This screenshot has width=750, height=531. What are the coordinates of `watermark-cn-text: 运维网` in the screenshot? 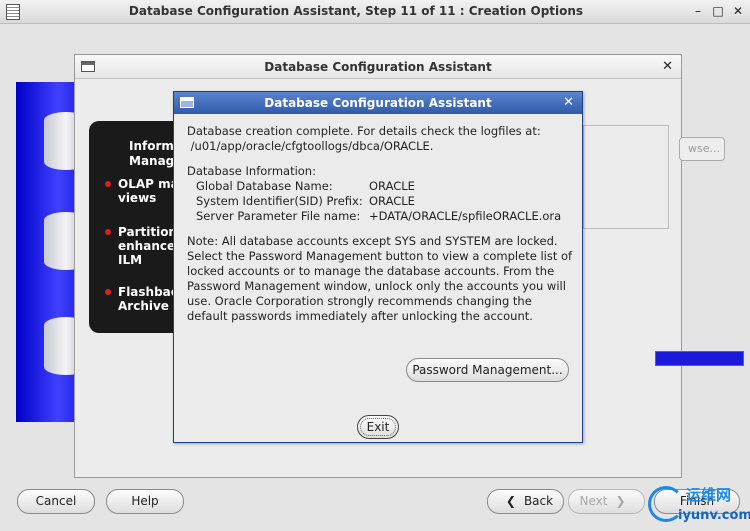 It's located at (709, 495).